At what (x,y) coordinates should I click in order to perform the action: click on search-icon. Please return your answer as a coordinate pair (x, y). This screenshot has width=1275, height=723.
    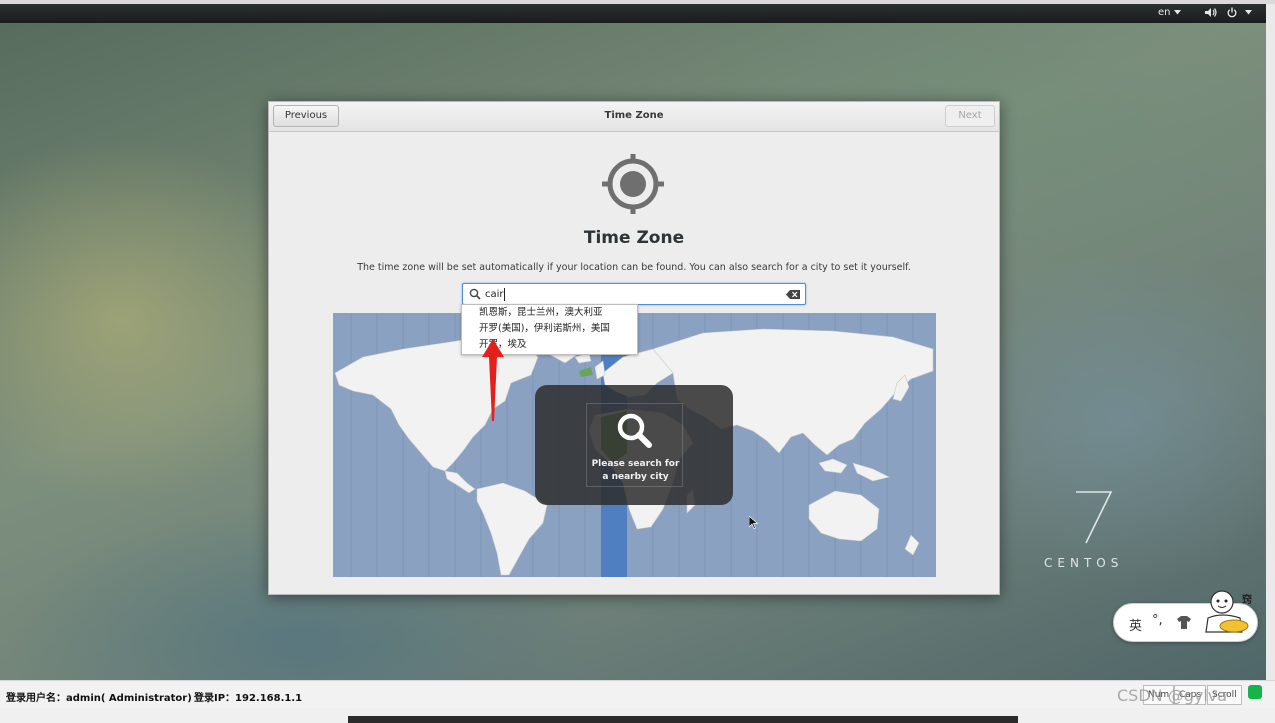
    Looking at the image, I should click on (475, 294).